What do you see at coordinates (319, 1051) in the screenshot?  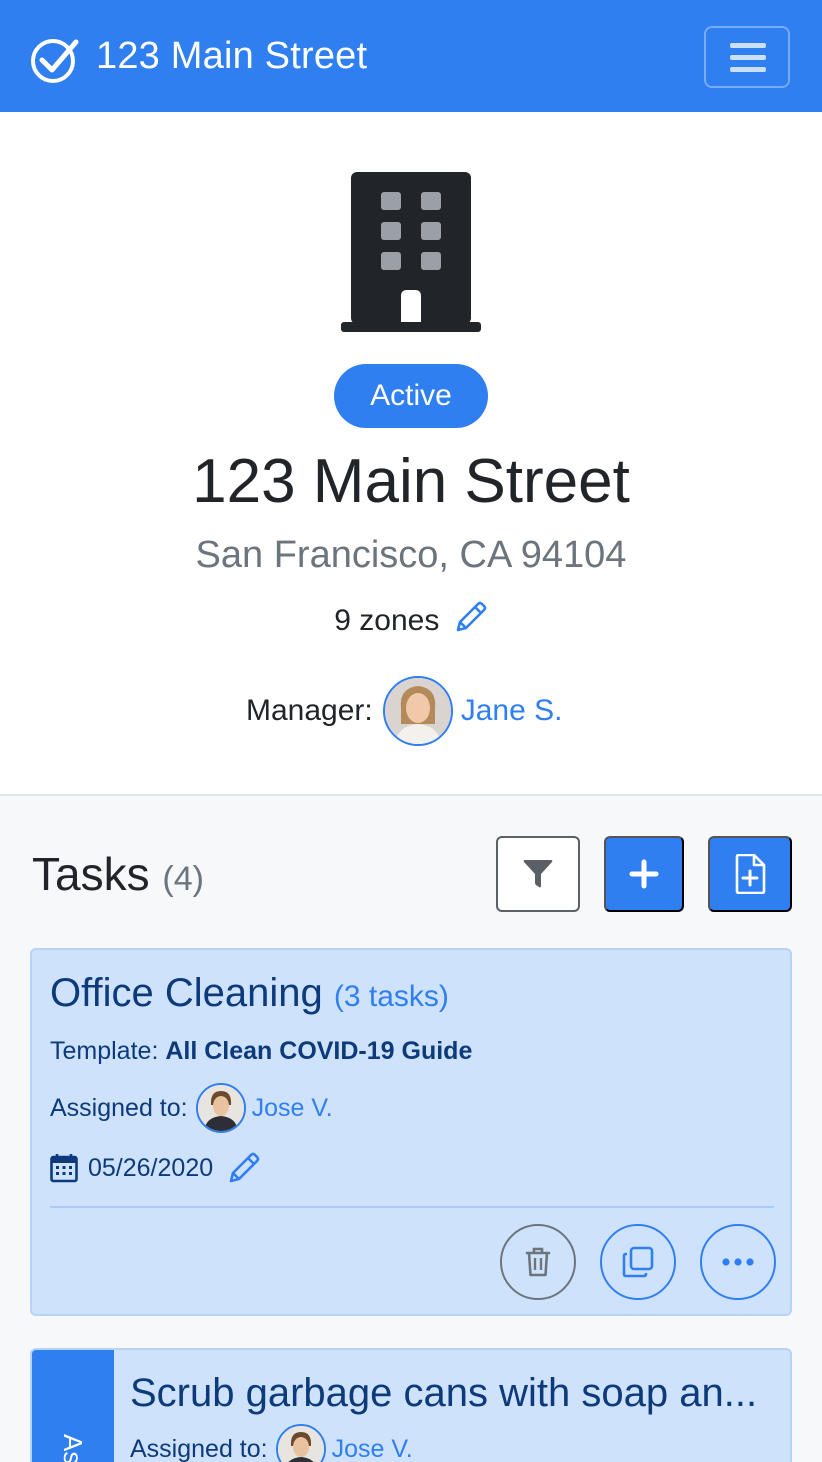 I see `template-name: All Clean COVID-19 Guide` at bounding box center [319, 1051].